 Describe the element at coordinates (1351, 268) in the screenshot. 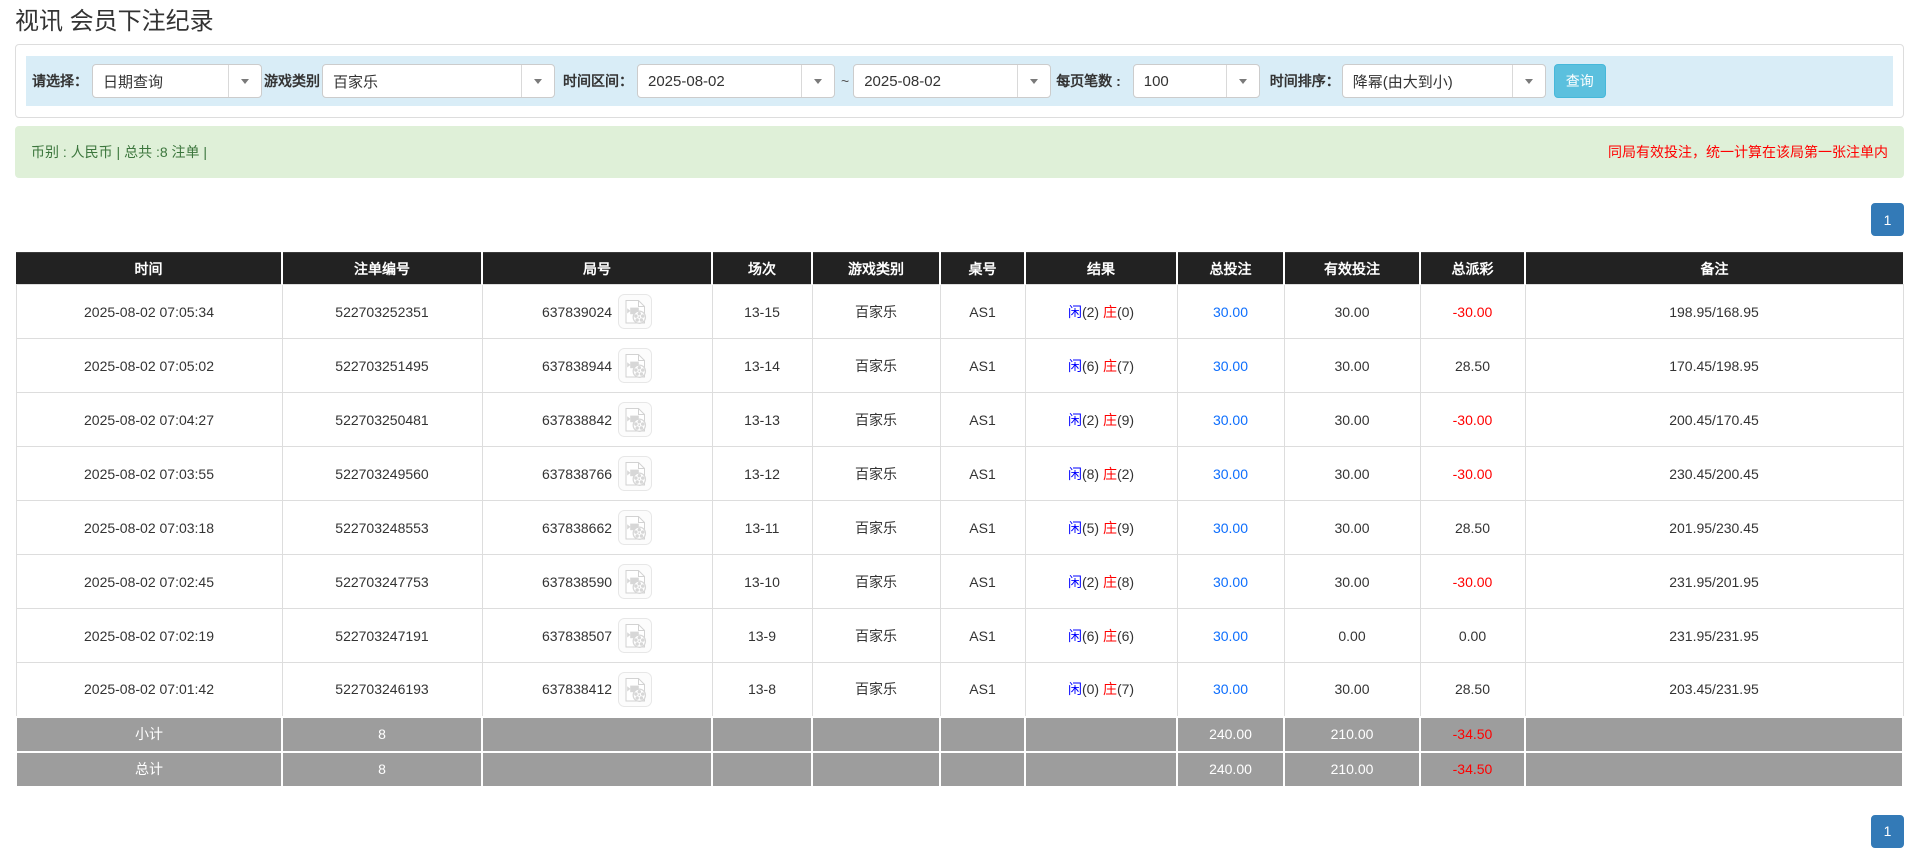

I see `column-header-9: 有效投注` at that location.